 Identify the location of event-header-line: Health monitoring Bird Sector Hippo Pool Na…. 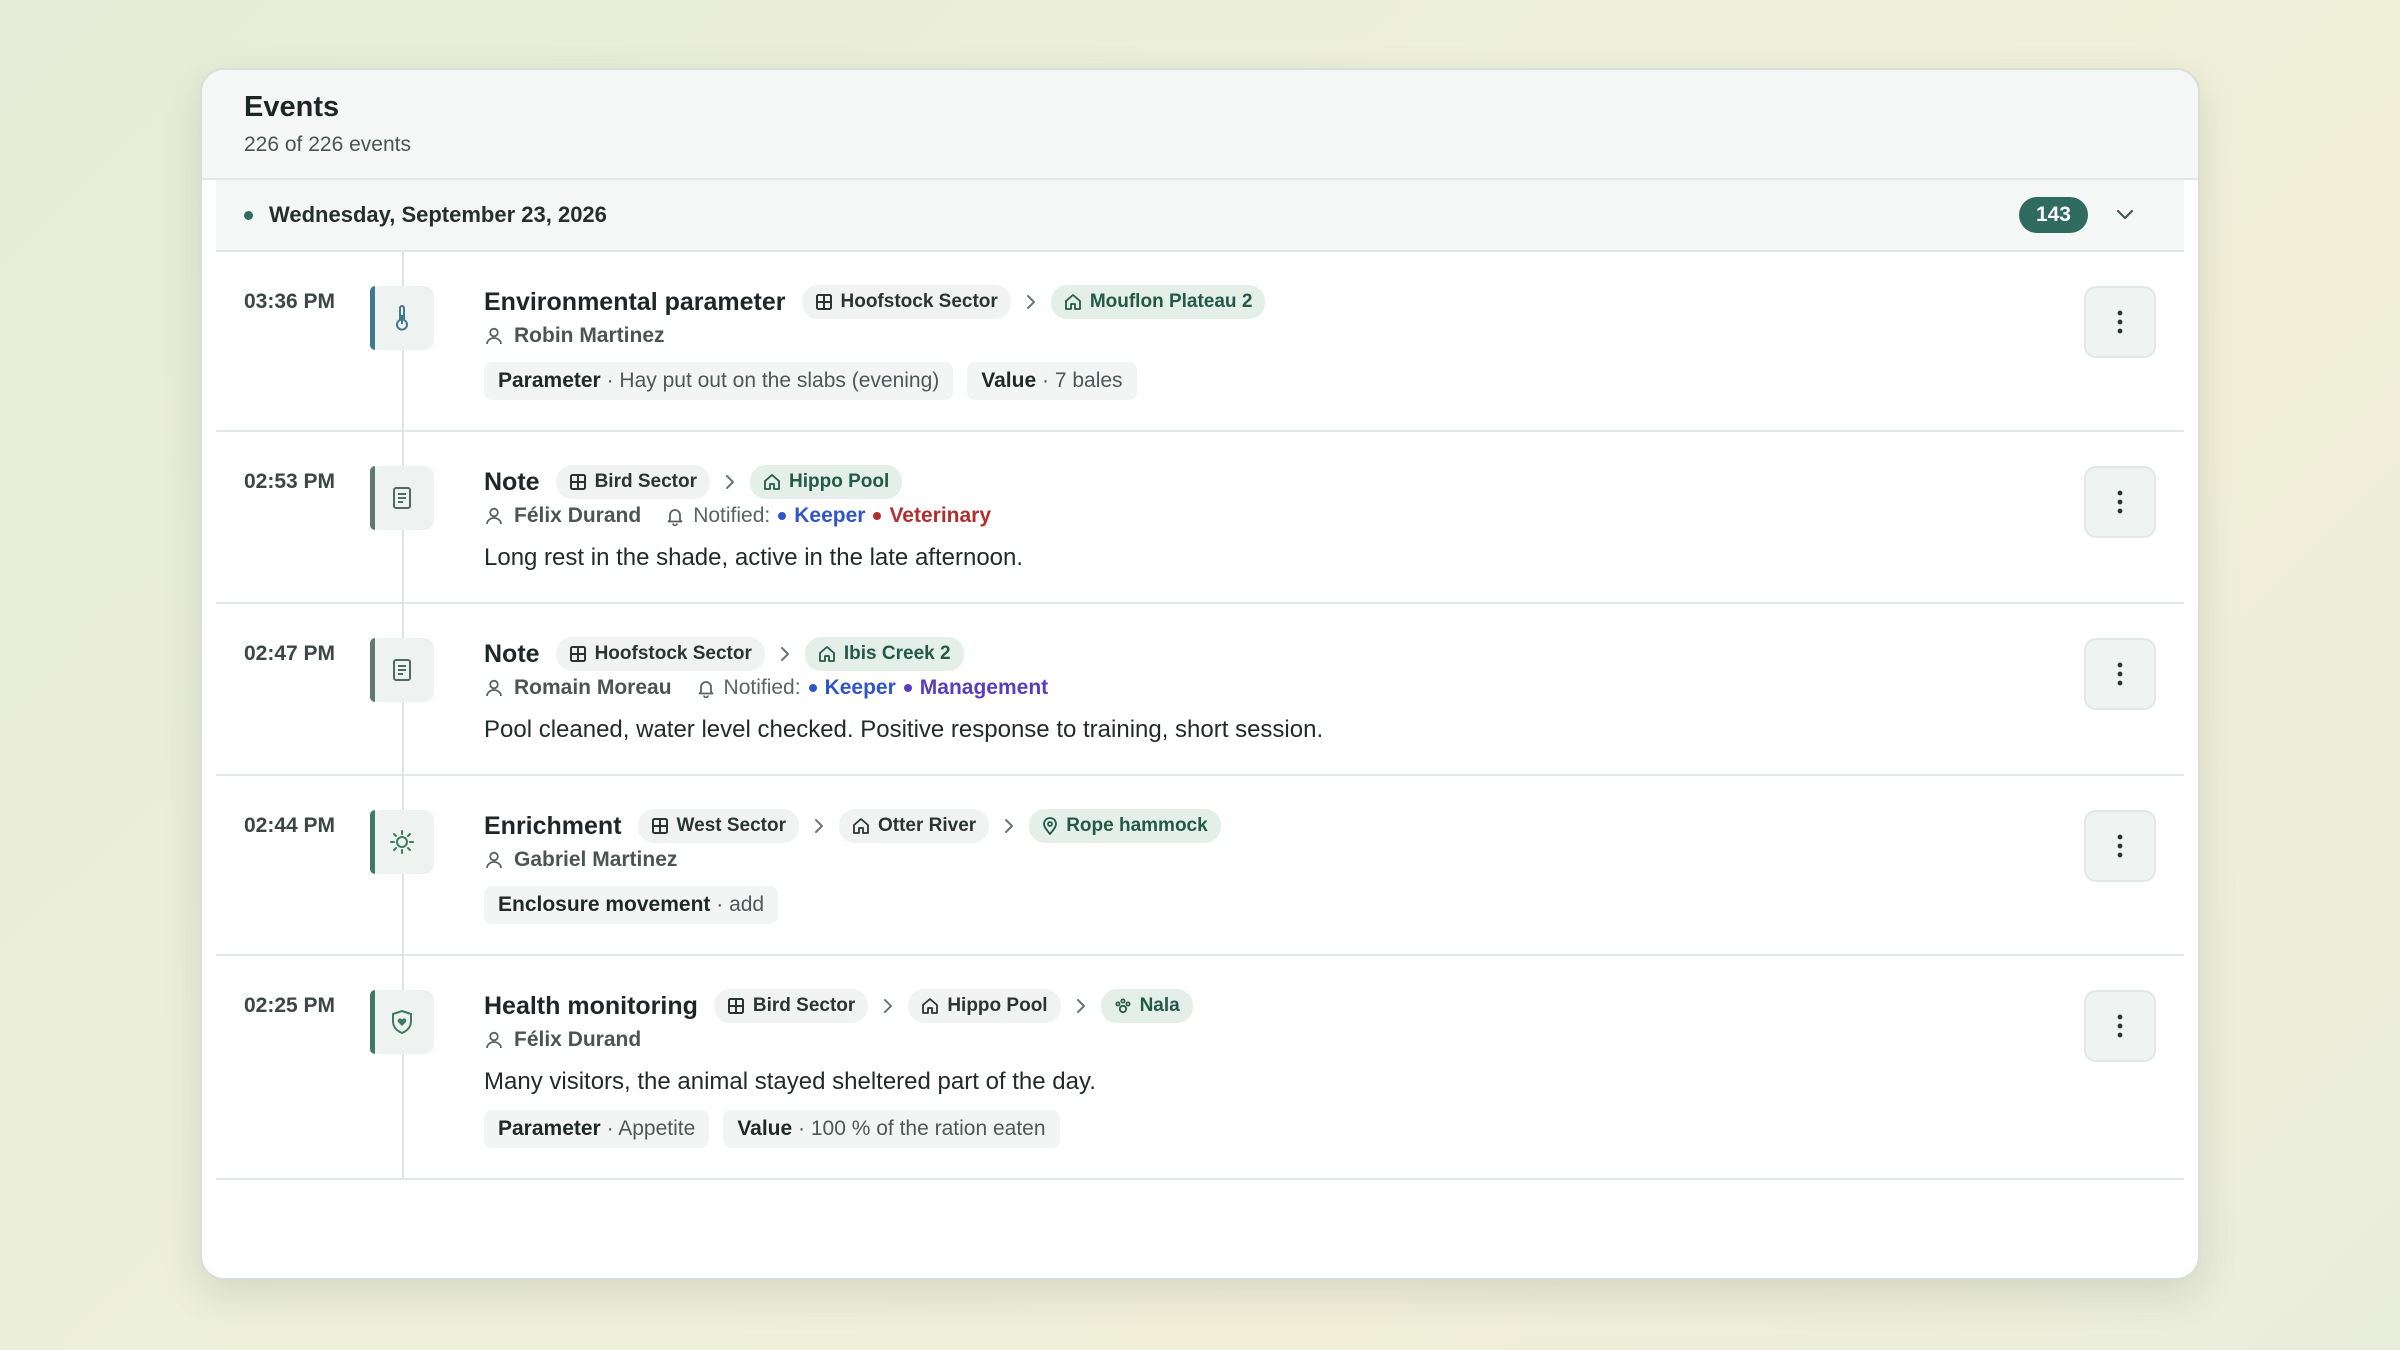
(1275, 1006).